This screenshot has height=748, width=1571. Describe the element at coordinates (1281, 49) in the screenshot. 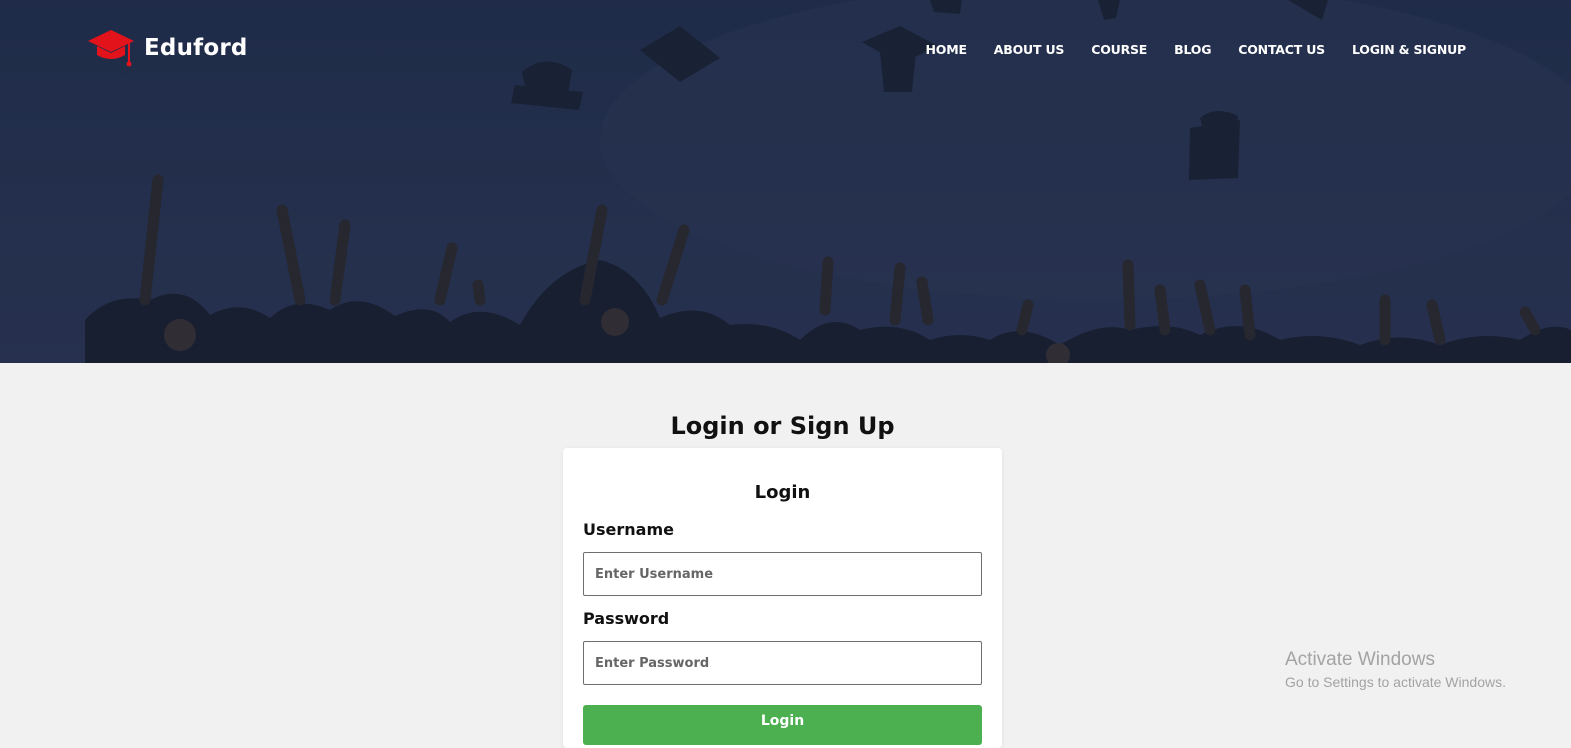

I see `nav-contact-us: CONTACT US` at that location.